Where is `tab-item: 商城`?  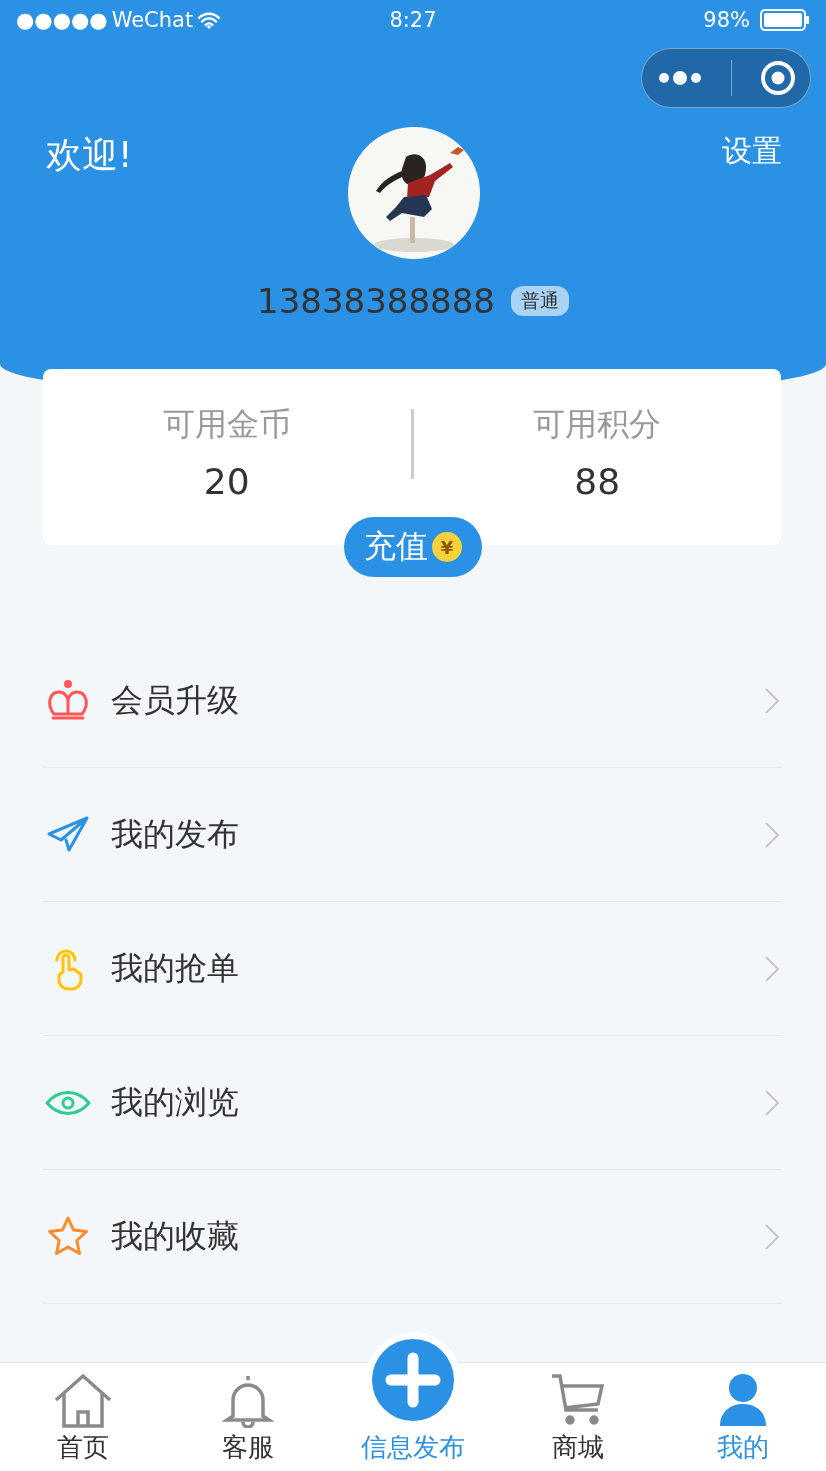
tab-item: 商城 is located at coordinates (578, 1421).